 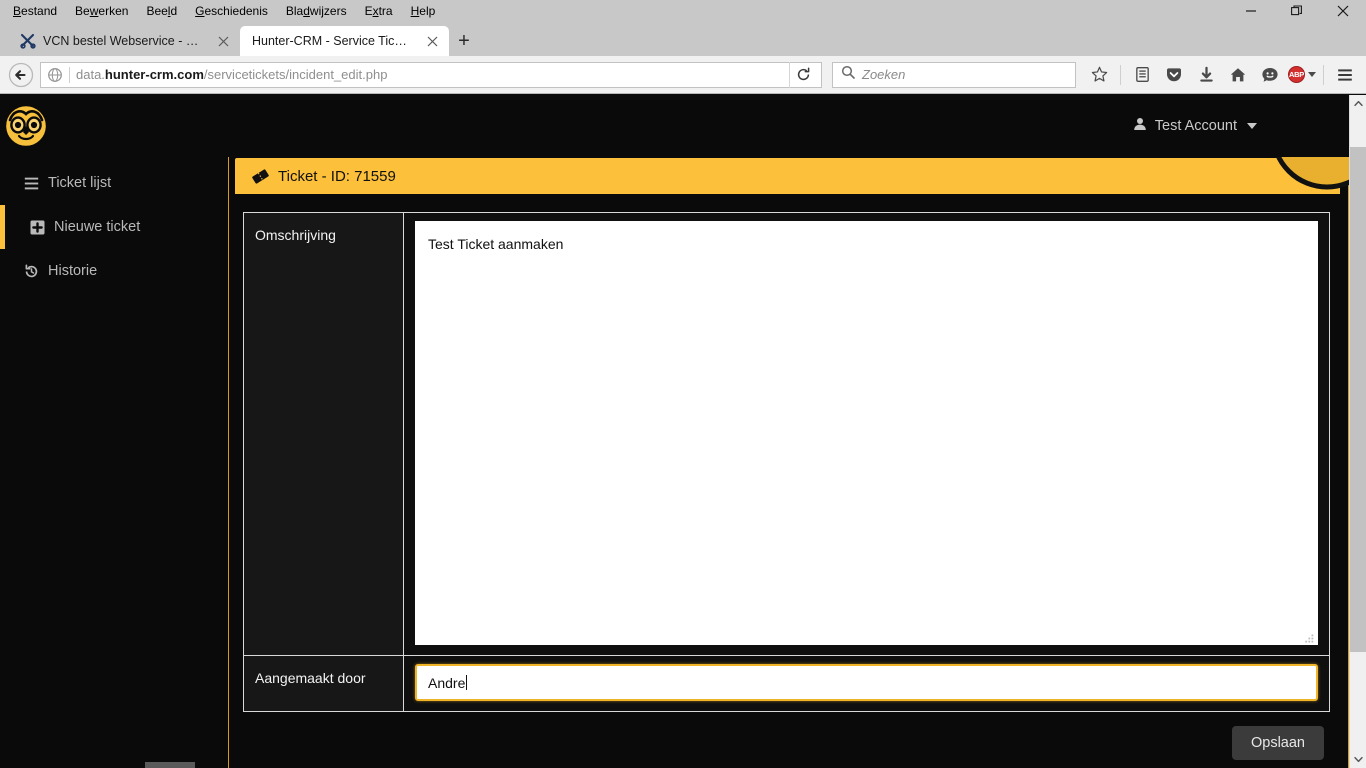 What do you see at coordinates (260, 176) in the screenshot?
I see `ticket-icon` at bounding box center [260, 176].